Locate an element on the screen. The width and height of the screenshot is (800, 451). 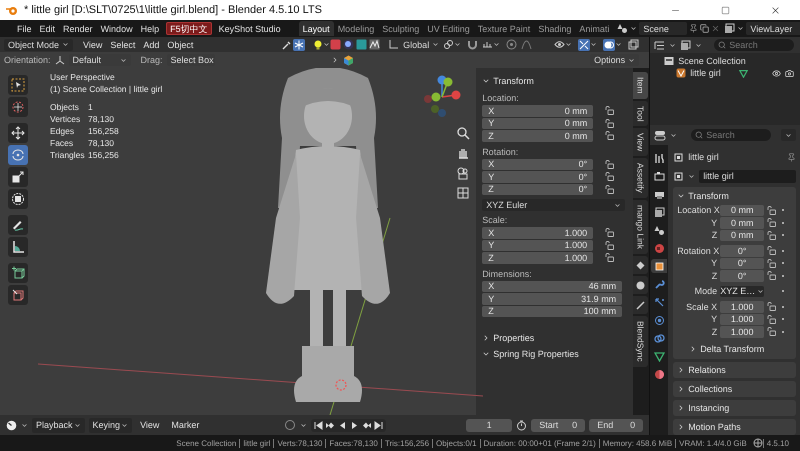
number-field: Y 0° is located at coordinates (538, 176).